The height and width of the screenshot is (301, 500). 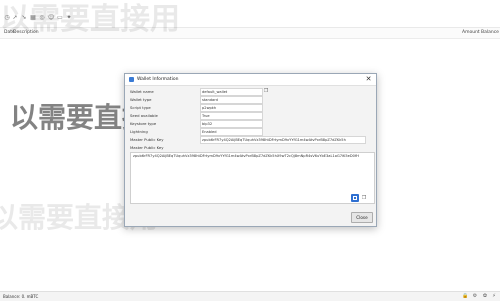 What do you see at coordinates (24, 18) in the screenshot?
I see `receive-icon: ➘` at bounding box center [24, 18].